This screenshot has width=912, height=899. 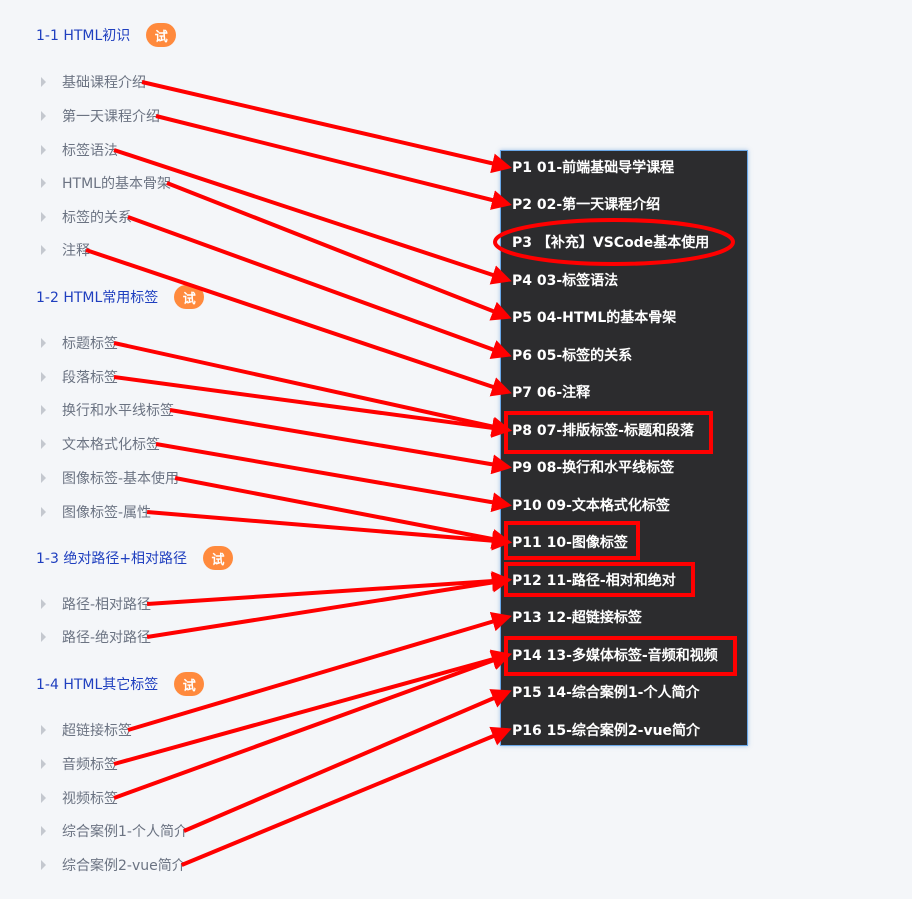 I want to click on playlist-item: P1 01-前端基础导学课程, so click(x=593, y=167).